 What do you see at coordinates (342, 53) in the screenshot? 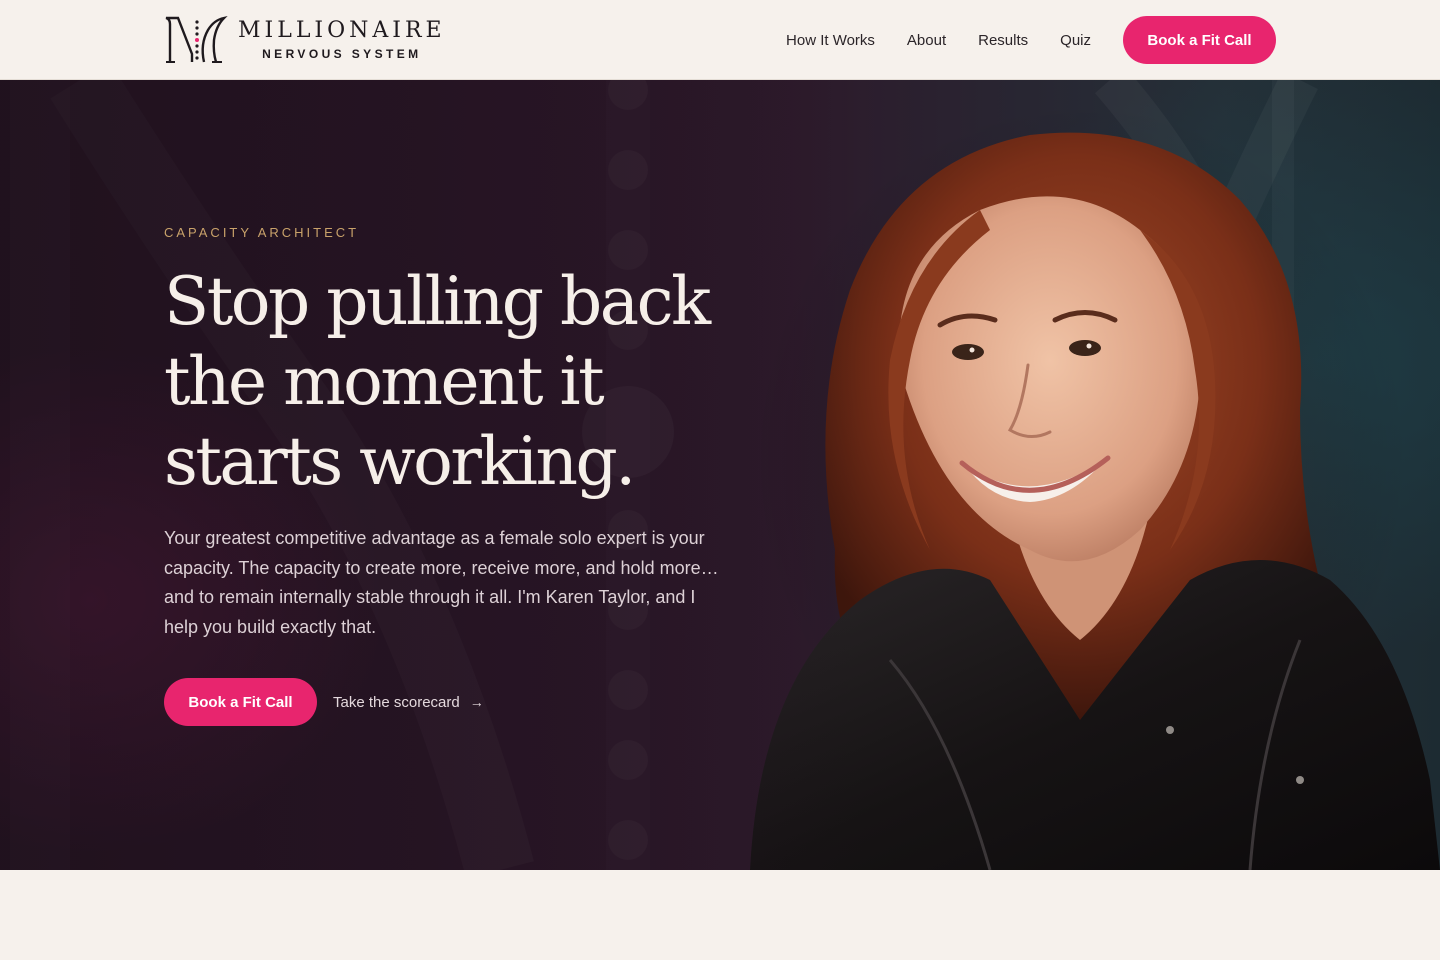
I see `logo-subtitle: NERVOUS SYSTEM` at bounding box center [342, 53].